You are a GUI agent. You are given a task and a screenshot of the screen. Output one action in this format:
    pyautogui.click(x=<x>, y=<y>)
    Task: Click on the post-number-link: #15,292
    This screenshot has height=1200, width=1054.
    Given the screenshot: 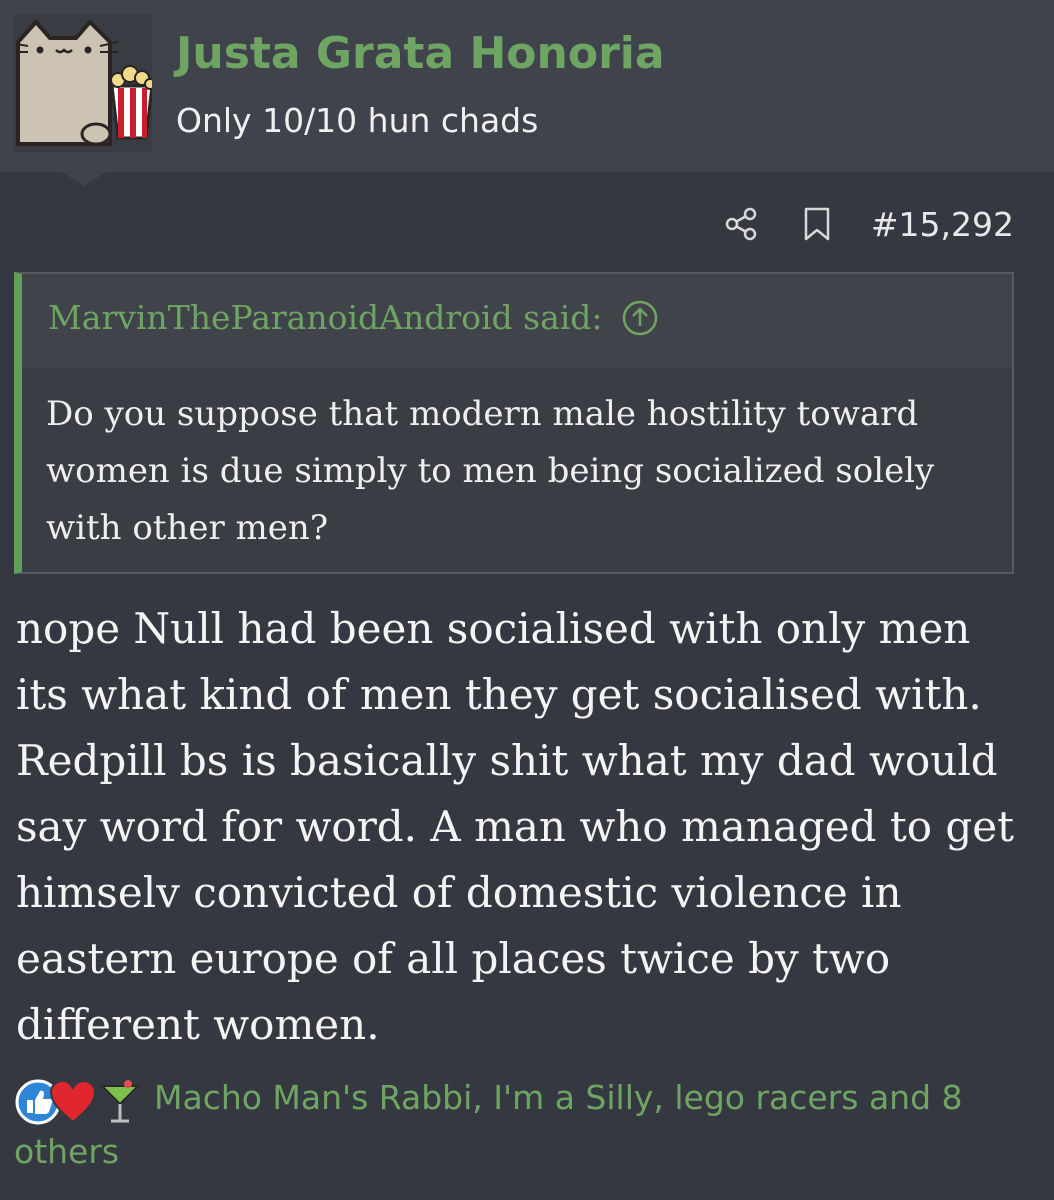 What is the action you would take?
    pyautogui.click(x=942, y=224)
    